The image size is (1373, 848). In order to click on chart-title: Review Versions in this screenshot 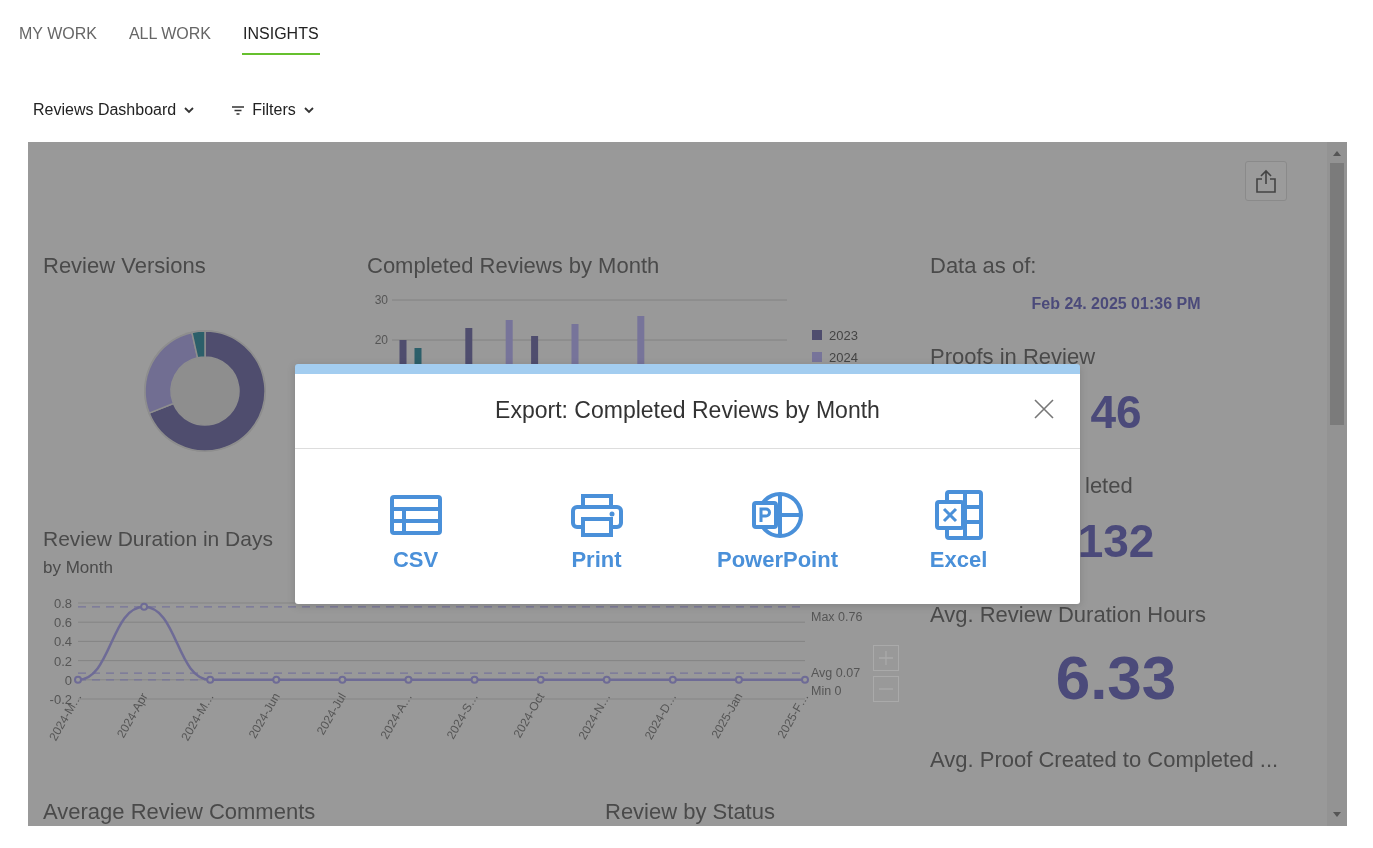, I will do `click(125, 266)`.